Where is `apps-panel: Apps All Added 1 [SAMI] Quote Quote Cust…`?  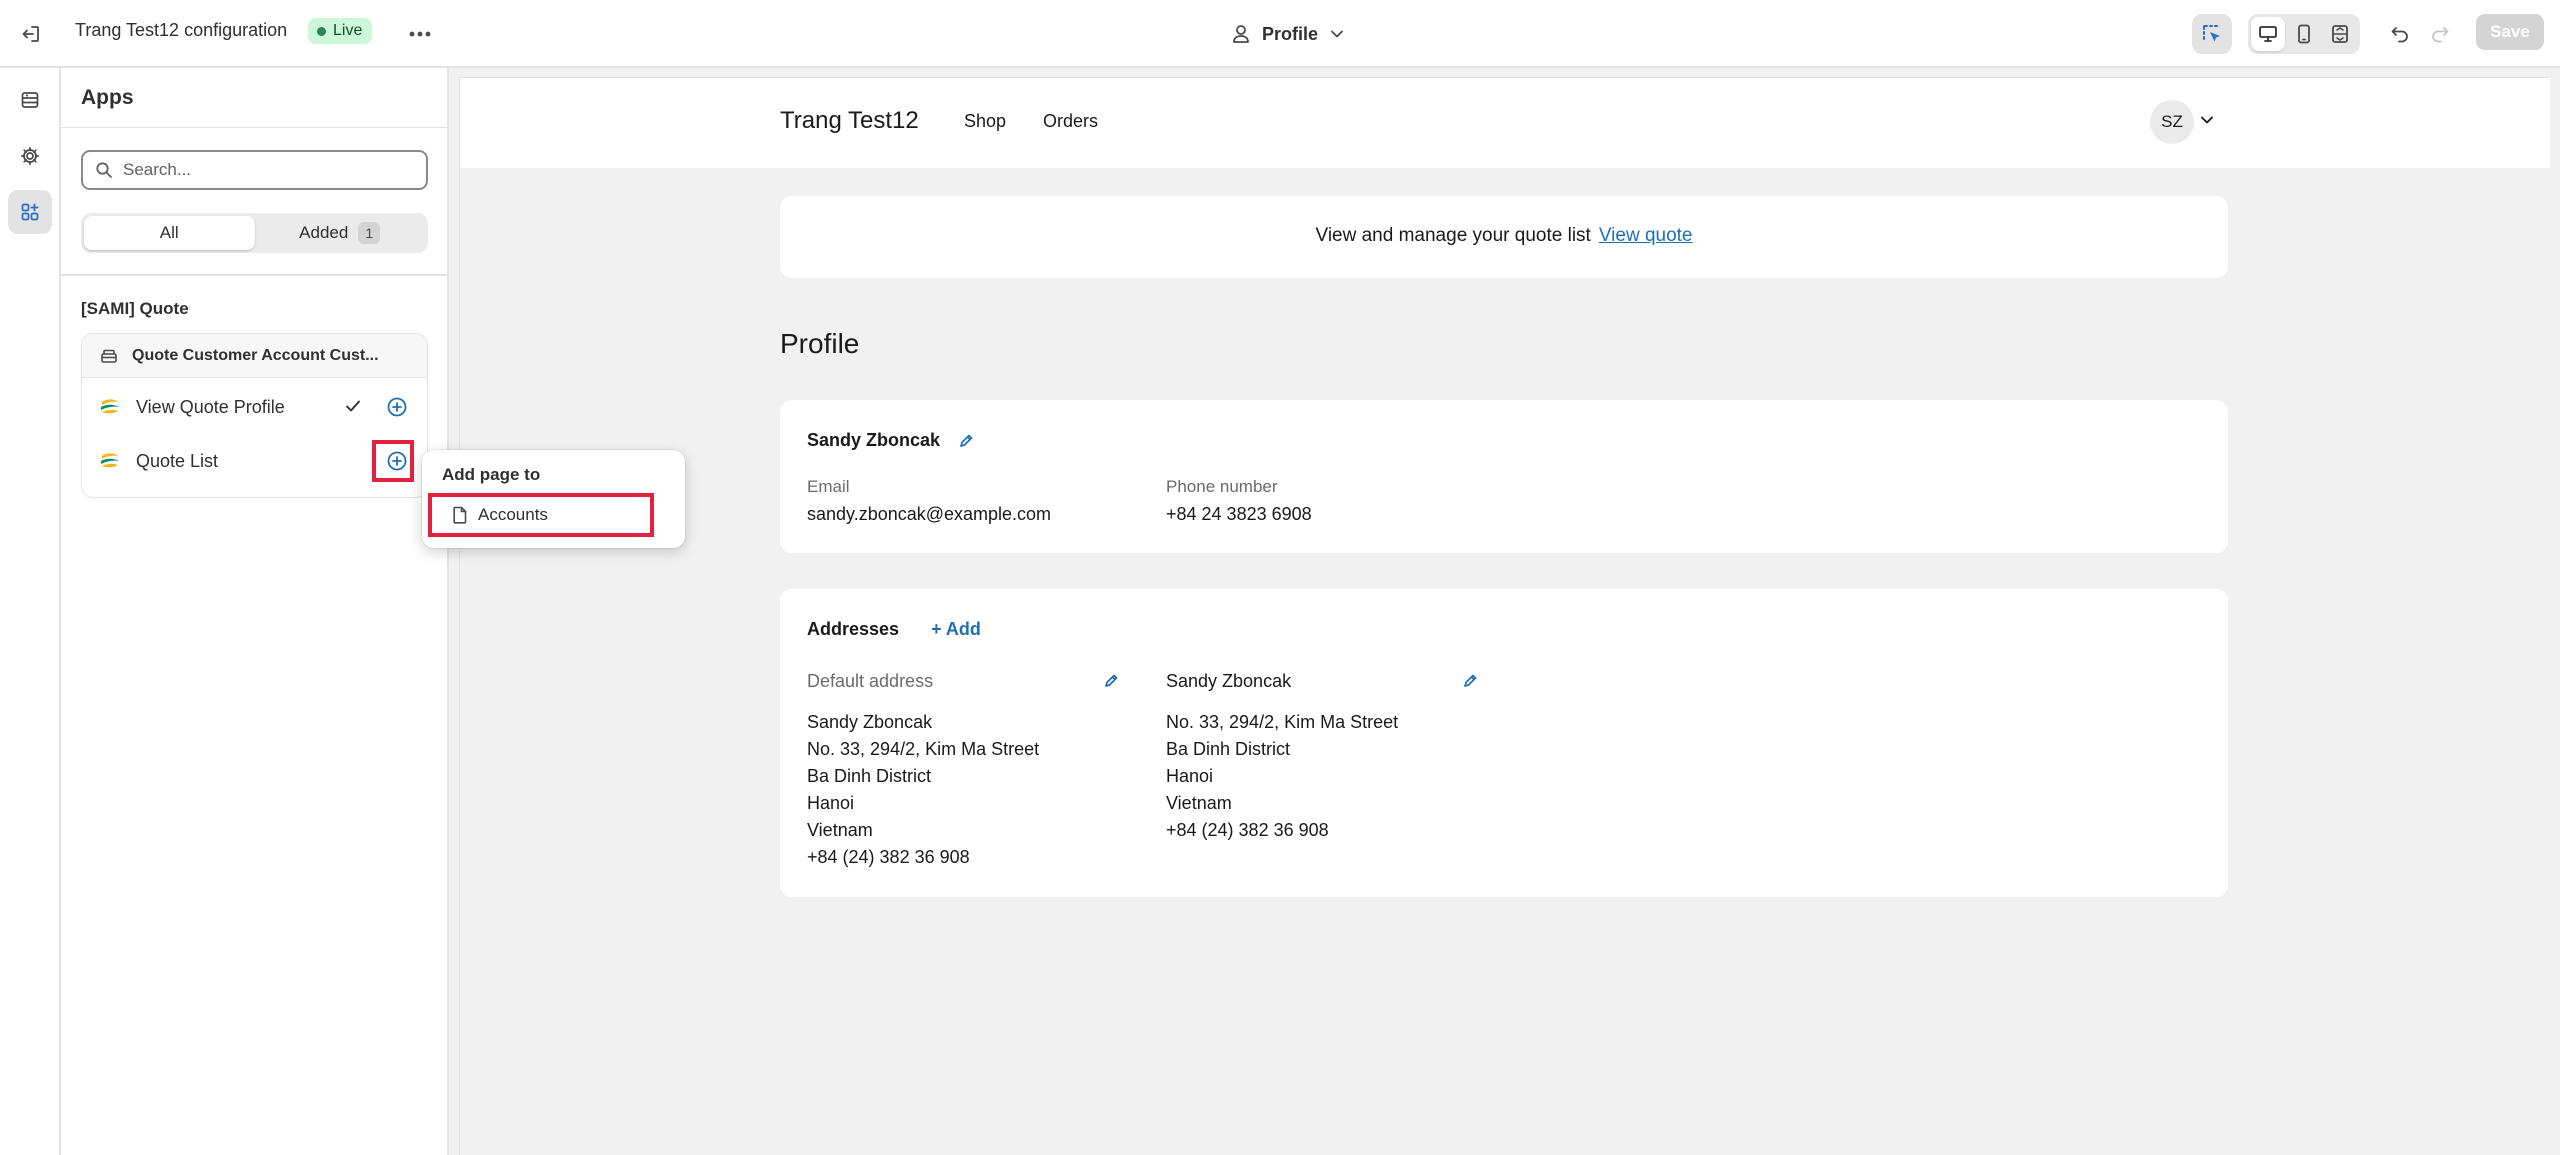
apps-panel: Apps All Added 1 [SAMI] Quote Quote Cust… is located at coordinates (255, 611).